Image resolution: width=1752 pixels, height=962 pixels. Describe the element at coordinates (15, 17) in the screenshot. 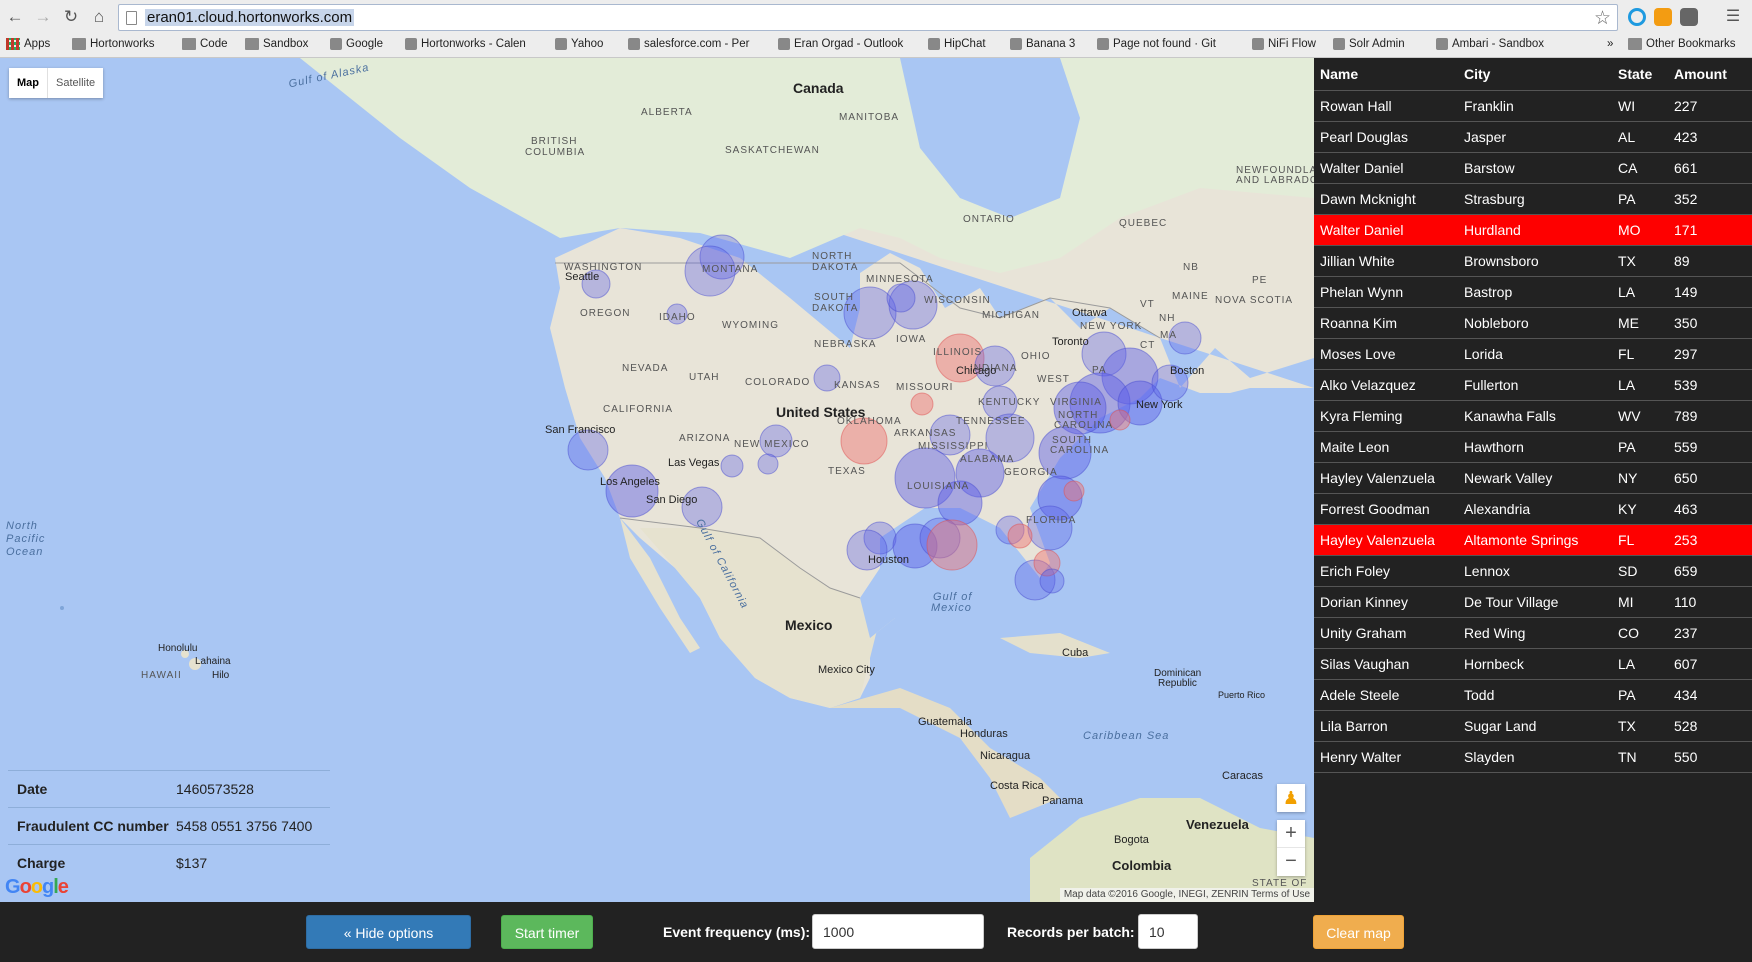

I see `back-arrow-icon: ←` at that location.